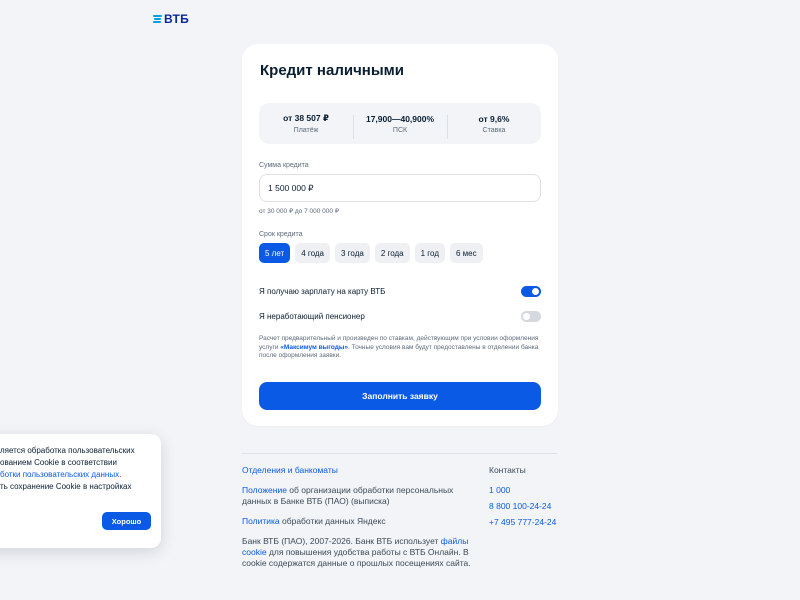 The image size is (800, 600). I want to click on regulation-link: Положение, so click(264, 490).